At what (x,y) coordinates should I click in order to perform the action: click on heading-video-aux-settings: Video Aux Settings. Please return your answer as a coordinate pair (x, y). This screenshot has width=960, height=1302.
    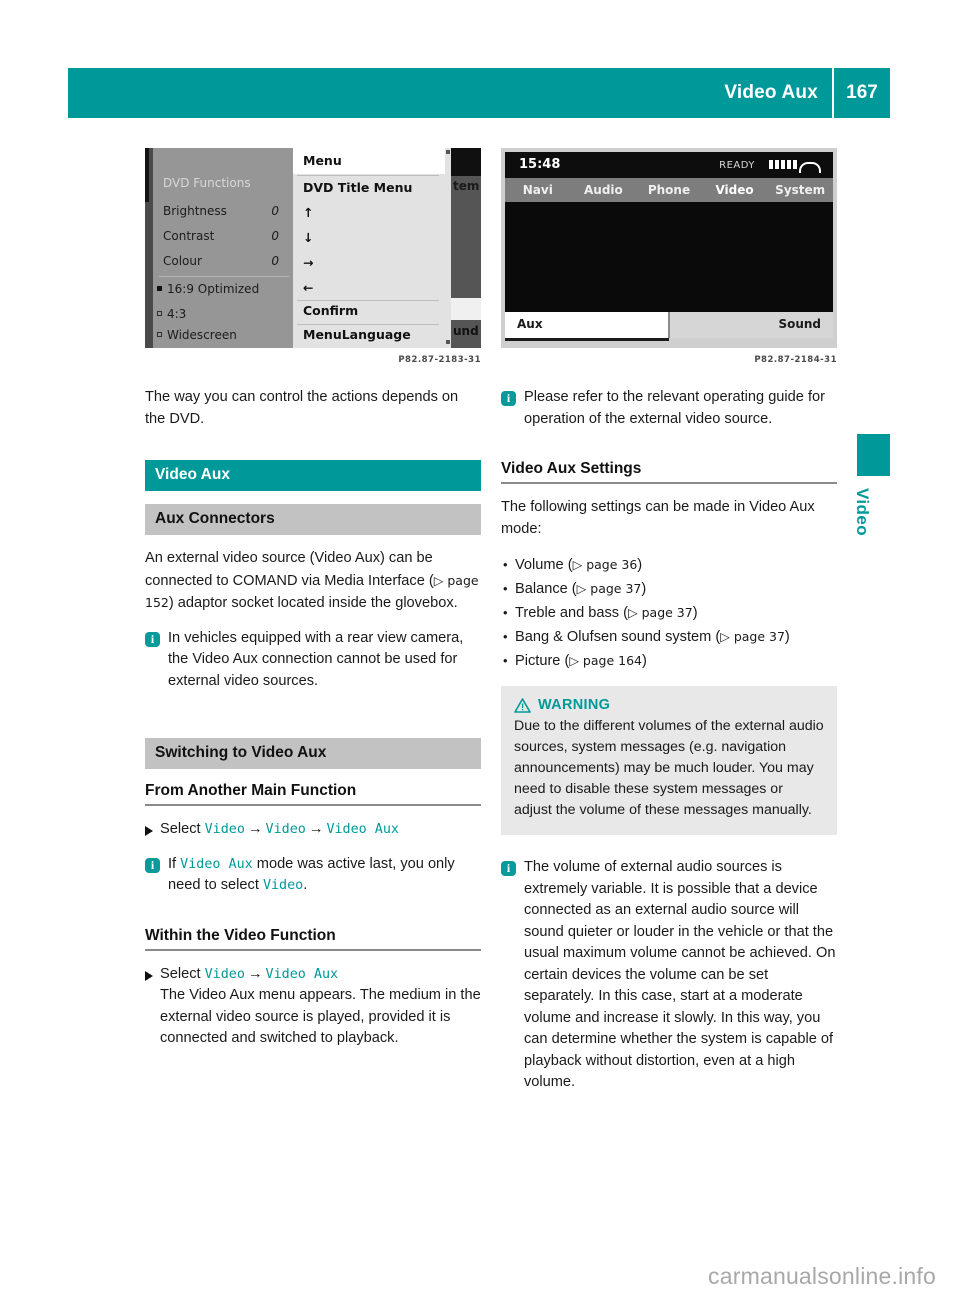
    Looking at the image, I should click on (669, 472).